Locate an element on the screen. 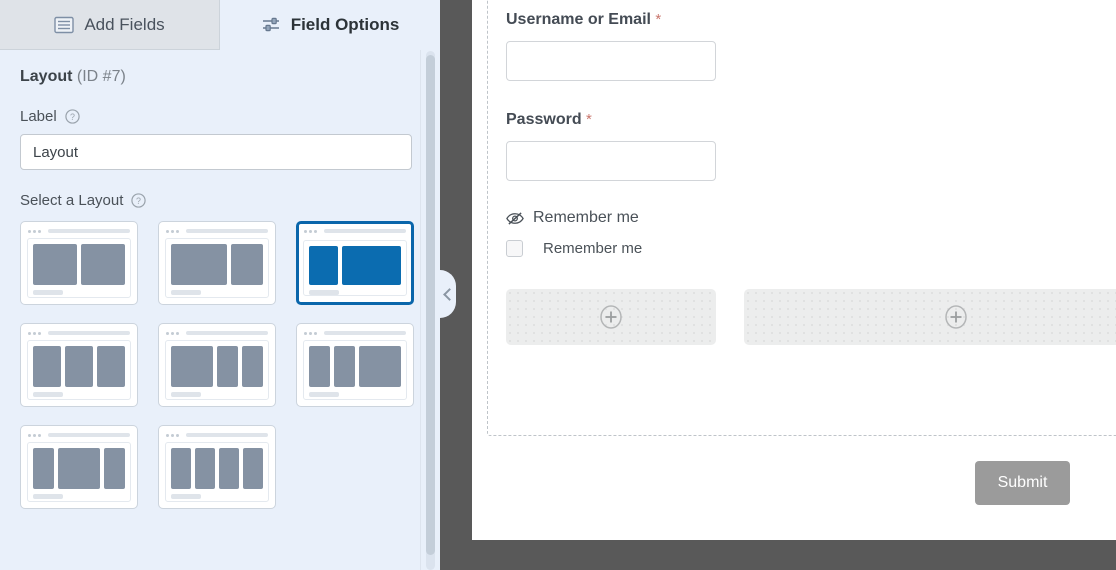  layout-option-quarter-half-quarter is located at coordinates (79, 467).